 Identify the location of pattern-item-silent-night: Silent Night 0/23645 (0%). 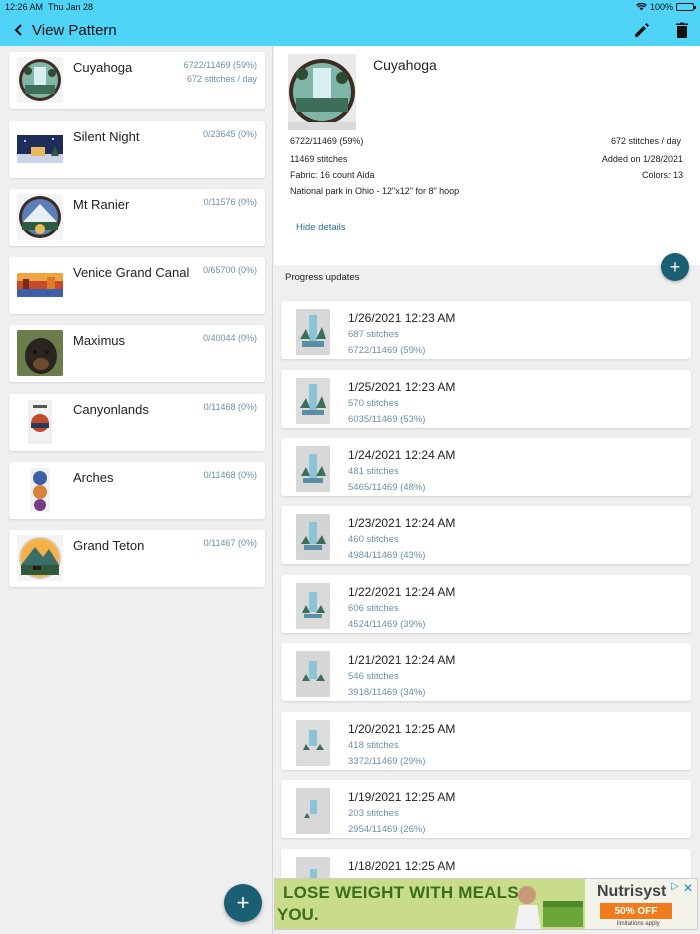
(137, 149).